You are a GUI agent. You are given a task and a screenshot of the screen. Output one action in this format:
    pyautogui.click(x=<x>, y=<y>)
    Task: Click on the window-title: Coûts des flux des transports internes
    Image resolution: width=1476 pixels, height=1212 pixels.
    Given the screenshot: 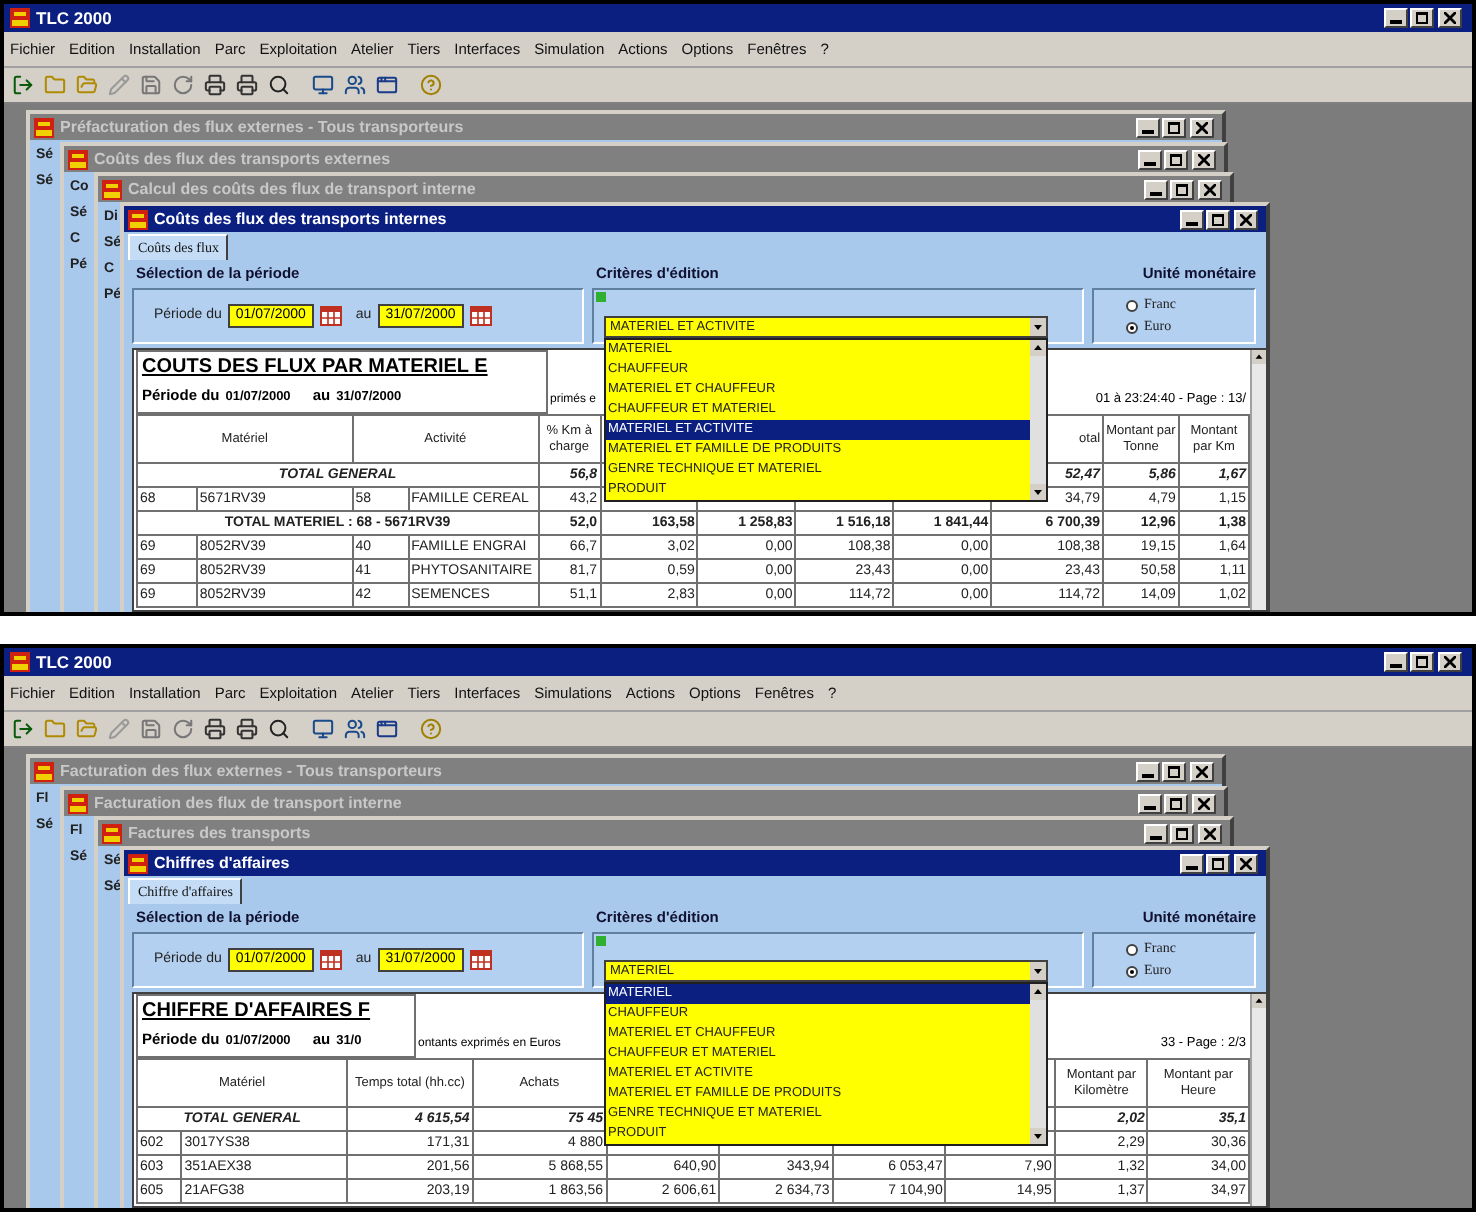 What is the action you would take?
    pyautogui.click(x=300, y=219)
    